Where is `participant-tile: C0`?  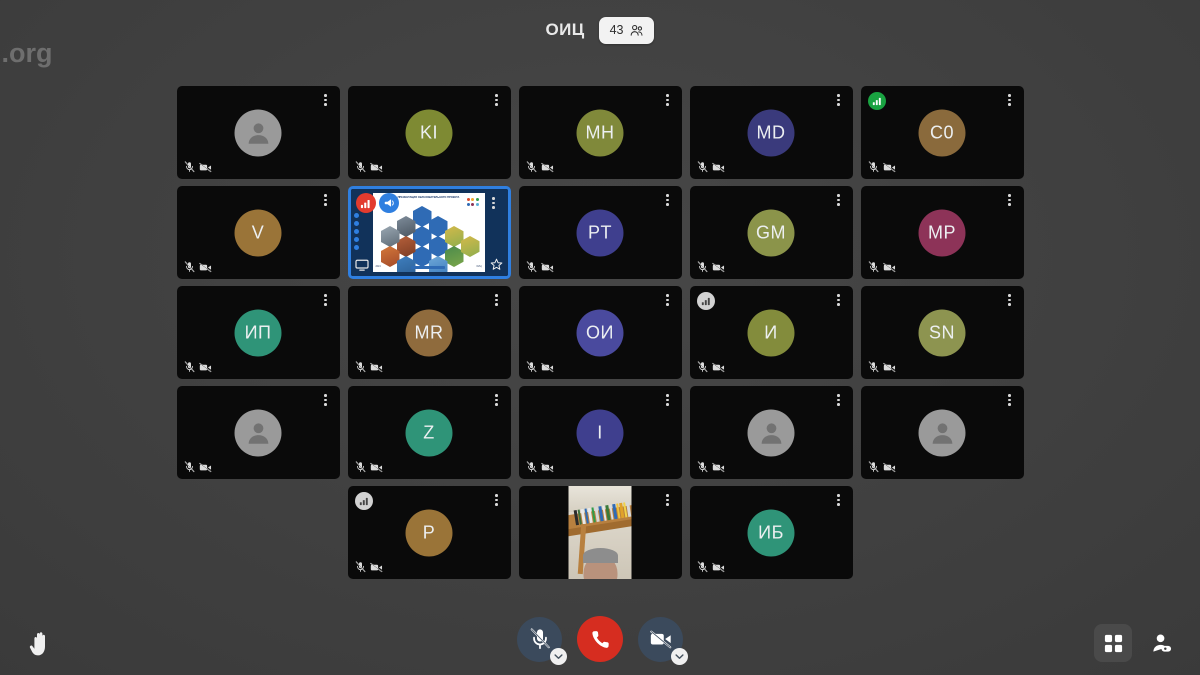
participant-tile: C0 is located at coordinates (942, 132).